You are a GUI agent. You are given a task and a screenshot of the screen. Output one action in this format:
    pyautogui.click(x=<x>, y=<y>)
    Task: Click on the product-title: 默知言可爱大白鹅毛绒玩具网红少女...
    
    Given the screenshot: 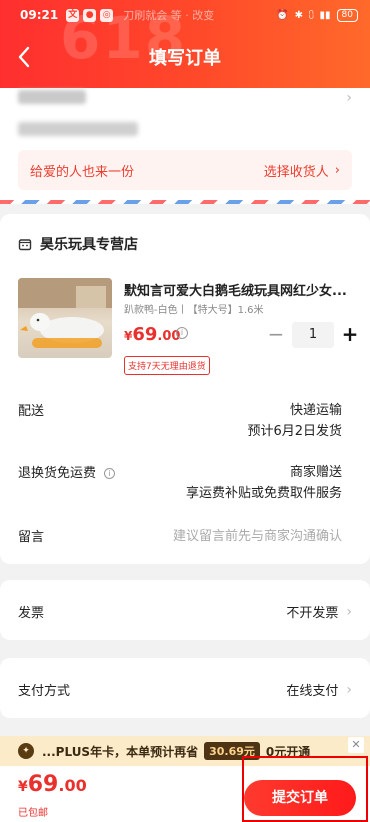 What is the action you would take?
    pyautogui.click(x=240, y=289)
    